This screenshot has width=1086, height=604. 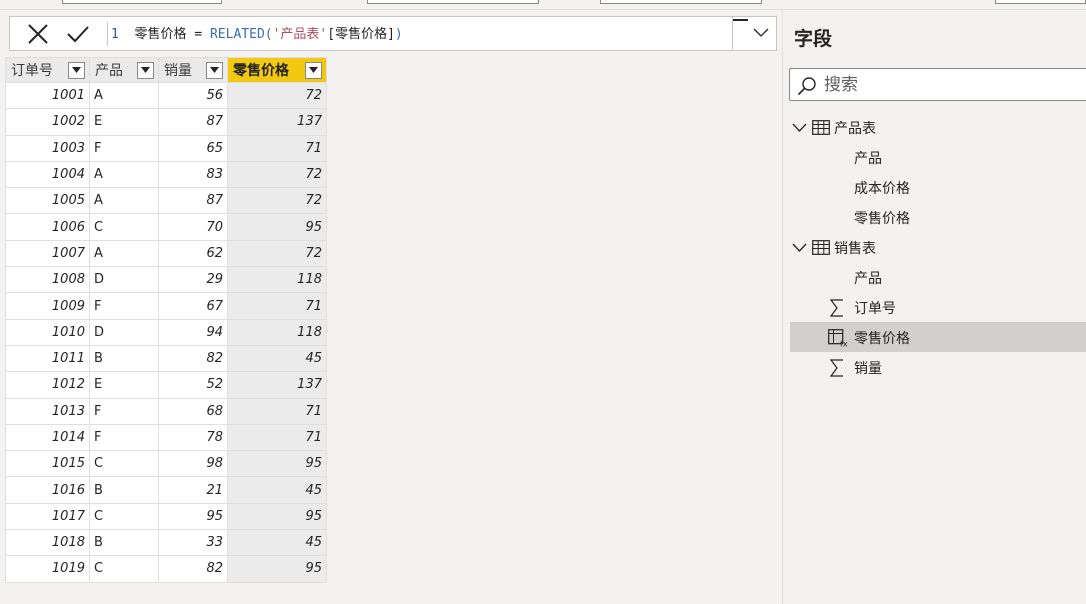 I want to click on table-cell: 1013, so click(x=47, y=411).